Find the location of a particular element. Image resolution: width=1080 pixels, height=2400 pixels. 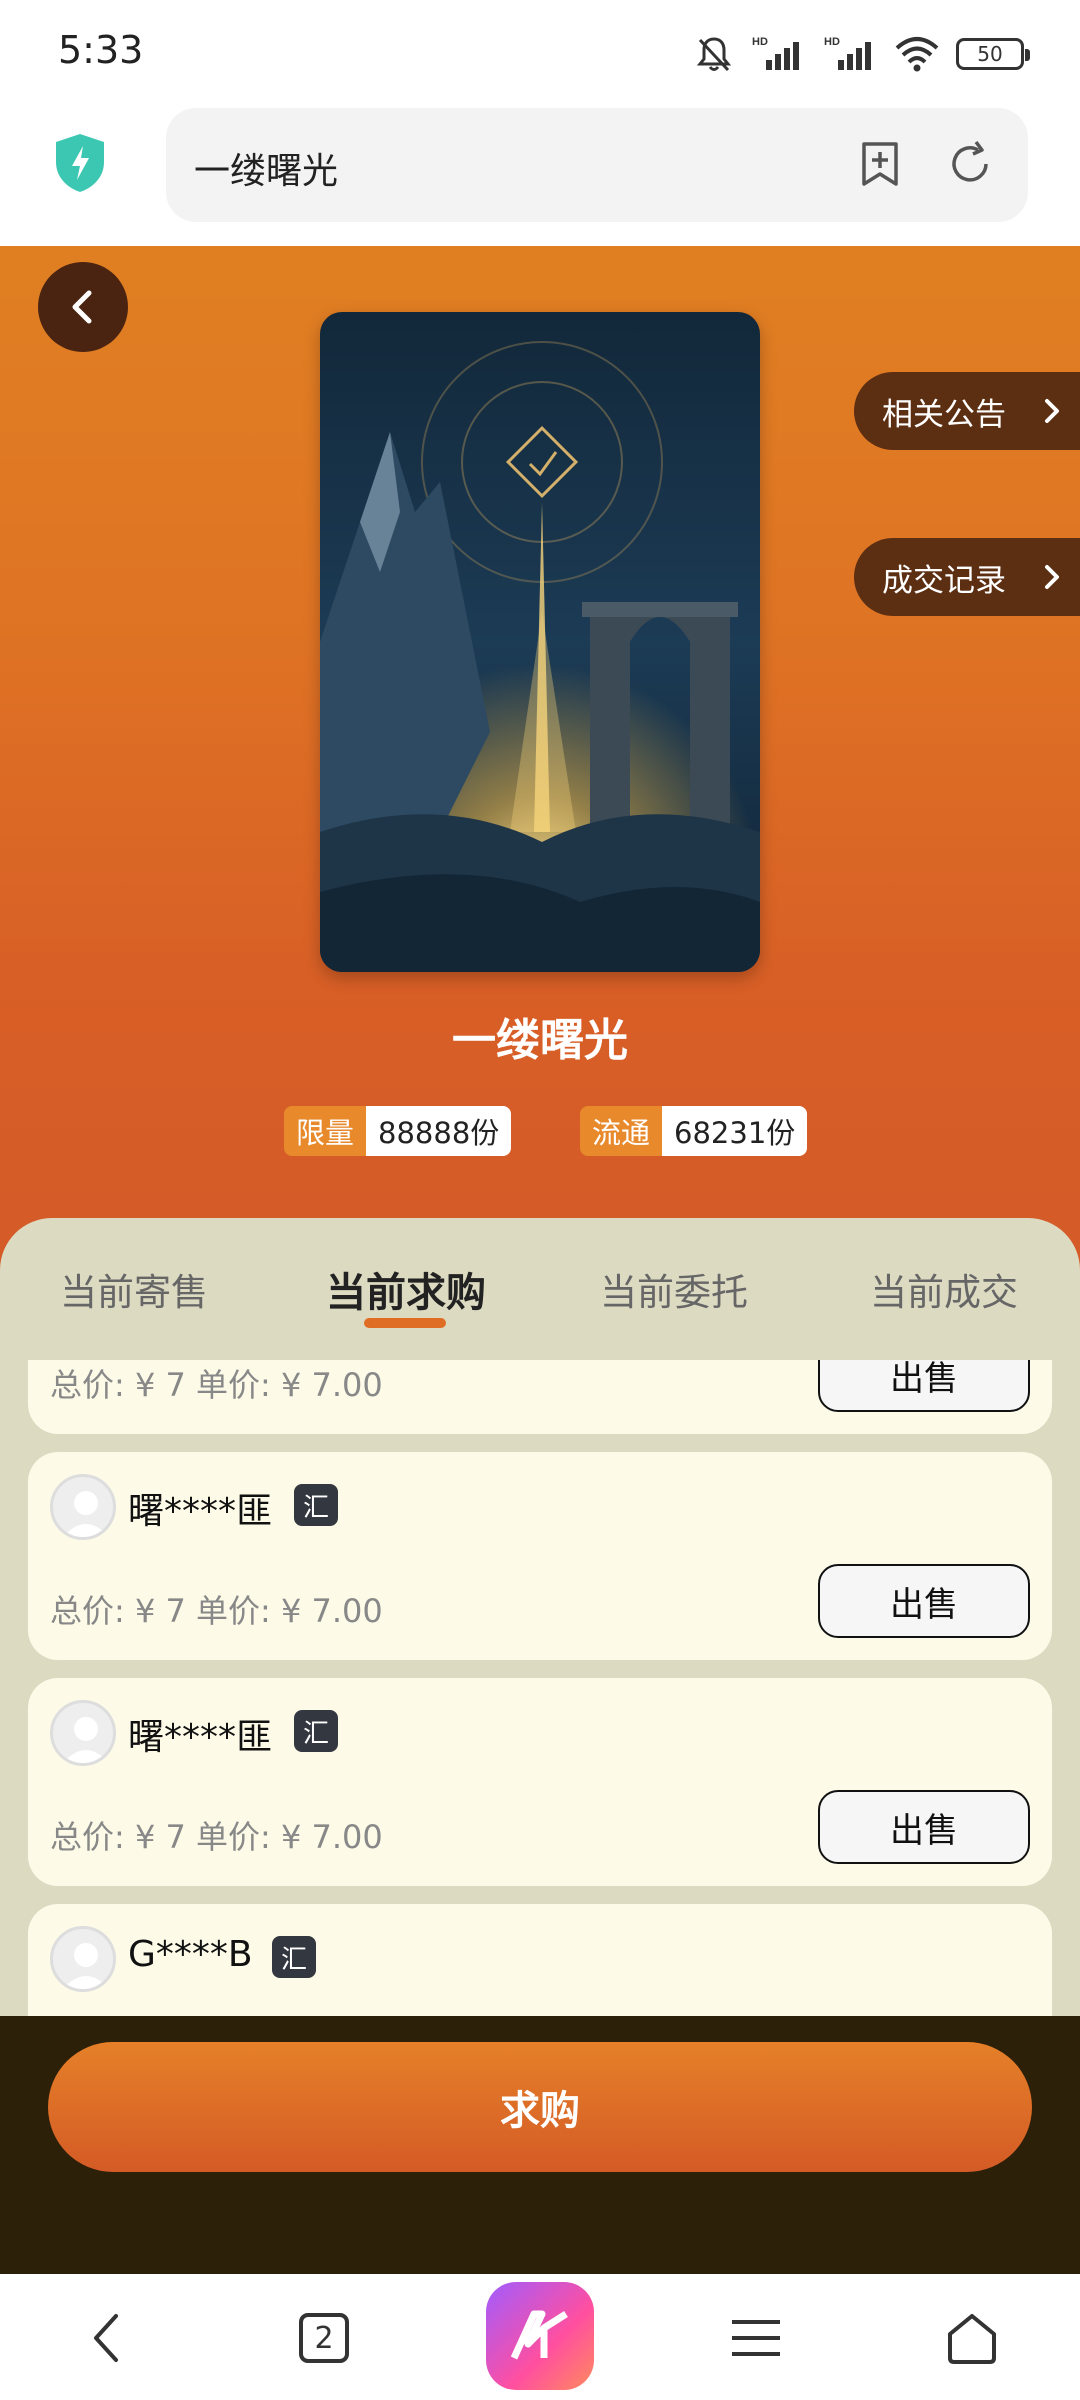

user-name: G****B is located at coordinates (190, 1954).